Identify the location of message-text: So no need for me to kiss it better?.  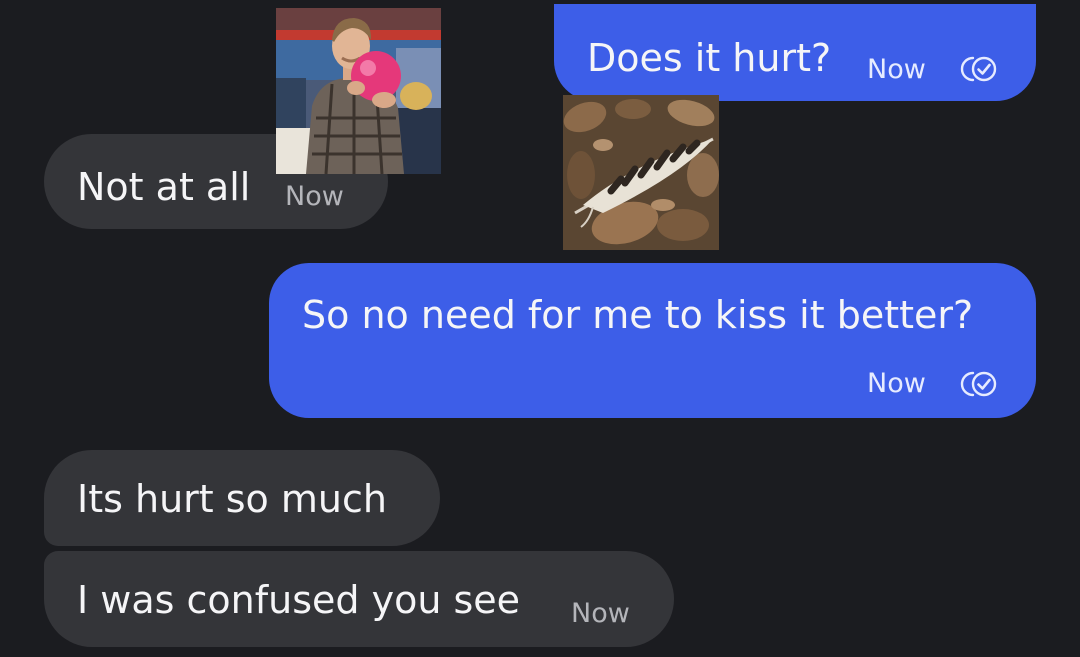
(638, 315).